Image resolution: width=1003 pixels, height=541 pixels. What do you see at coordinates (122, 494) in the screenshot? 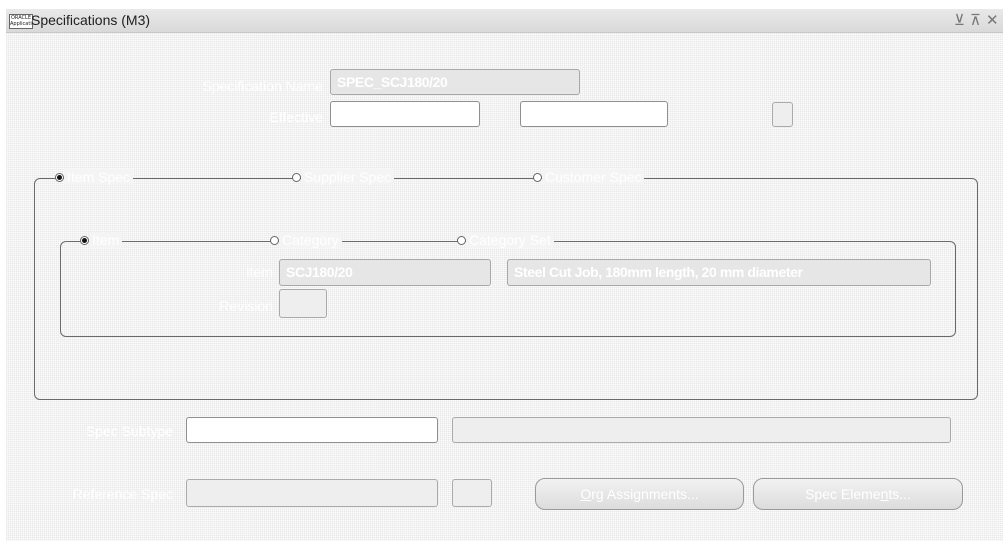
I see `reference-spec-label: Reference Spec` at bounding box center [122, 494].